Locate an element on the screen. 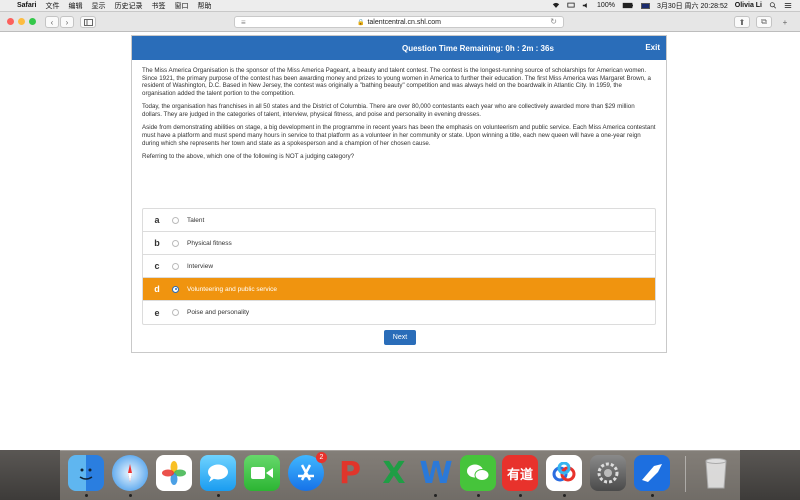 The image size is (800, 500). address-bar: ≡ 🔒 talentcentral.cn.shl.com ↻ is located at coordinates (399, 22).